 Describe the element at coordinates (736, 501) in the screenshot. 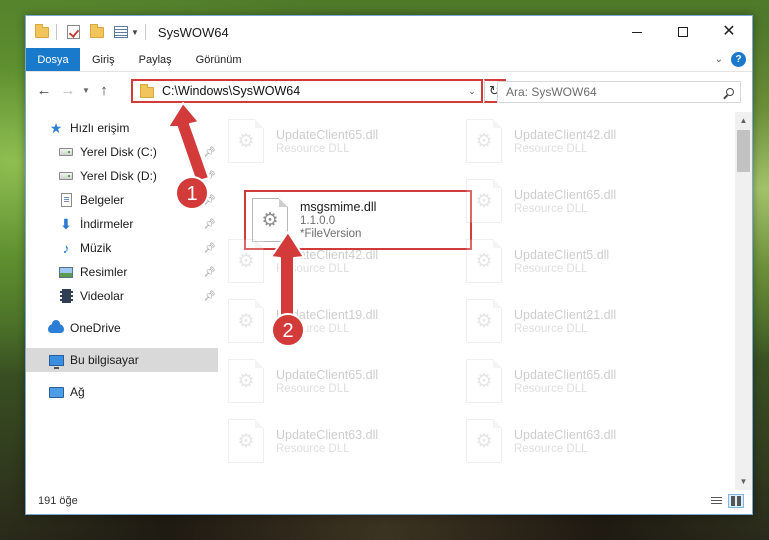

I see `large-icons-view-icon` at that location.